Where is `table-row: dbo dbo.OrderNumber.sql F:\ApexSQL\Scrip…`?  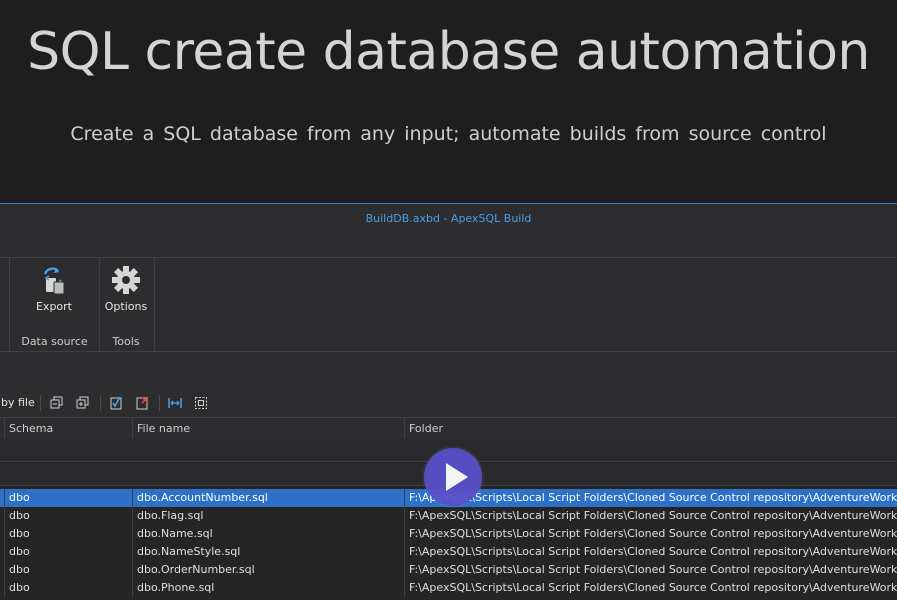 table-row: dbo dbo.OrderNumber.sql F:\ApexSQL\Scrip… is located at coordinates (448, 570).